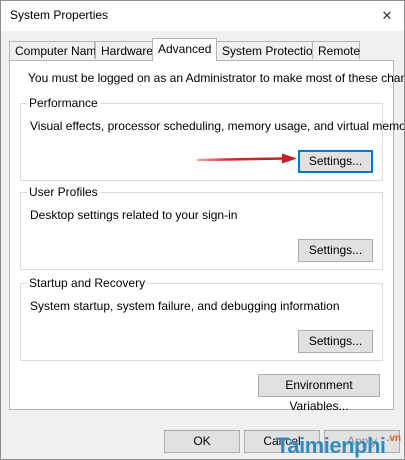 The width and height of the screenshot is (405, 460). What do you see at coordinates (246, 158) in the screenshot?
I see `red-arrow-icon` at bounding box center [246, 158].